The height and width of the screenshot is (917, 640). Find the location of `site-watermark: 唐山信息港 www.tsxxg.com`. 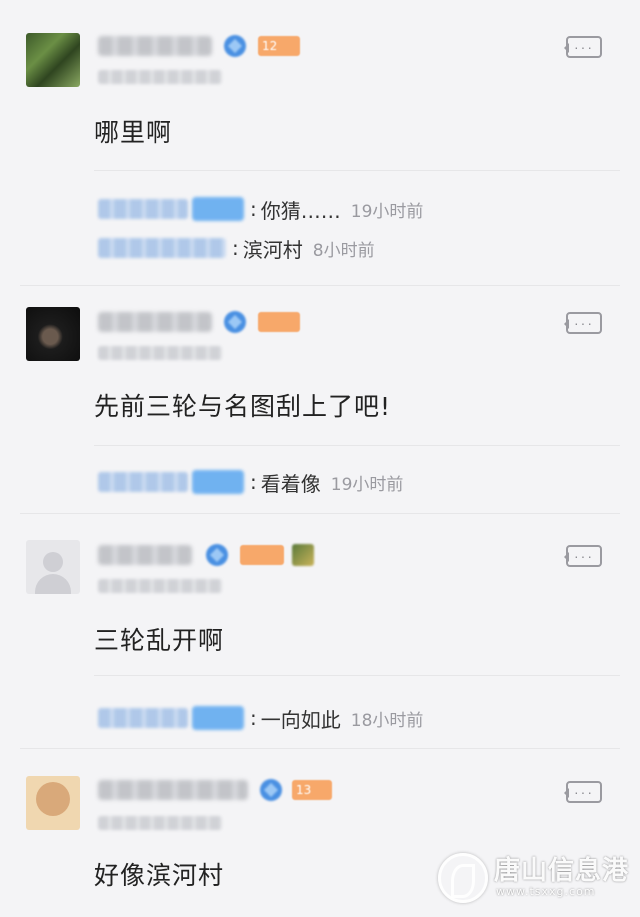

site-watermark: 唐山信息港 www.tsxxg.com is located at coordinates (533, 878).